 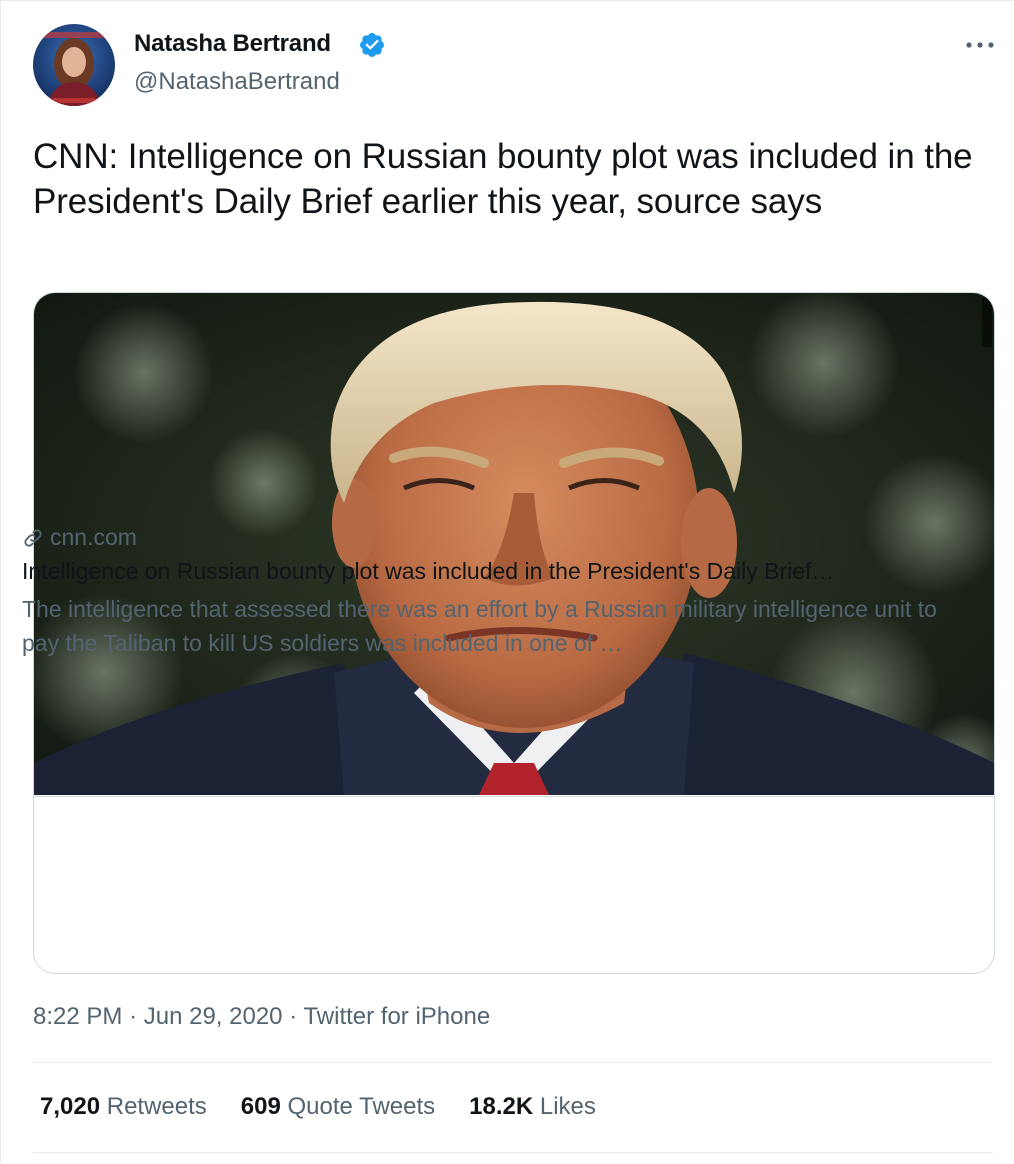 I want to click on retweets-stat: 7,020 Retweets, so click(x=123, y=1107).